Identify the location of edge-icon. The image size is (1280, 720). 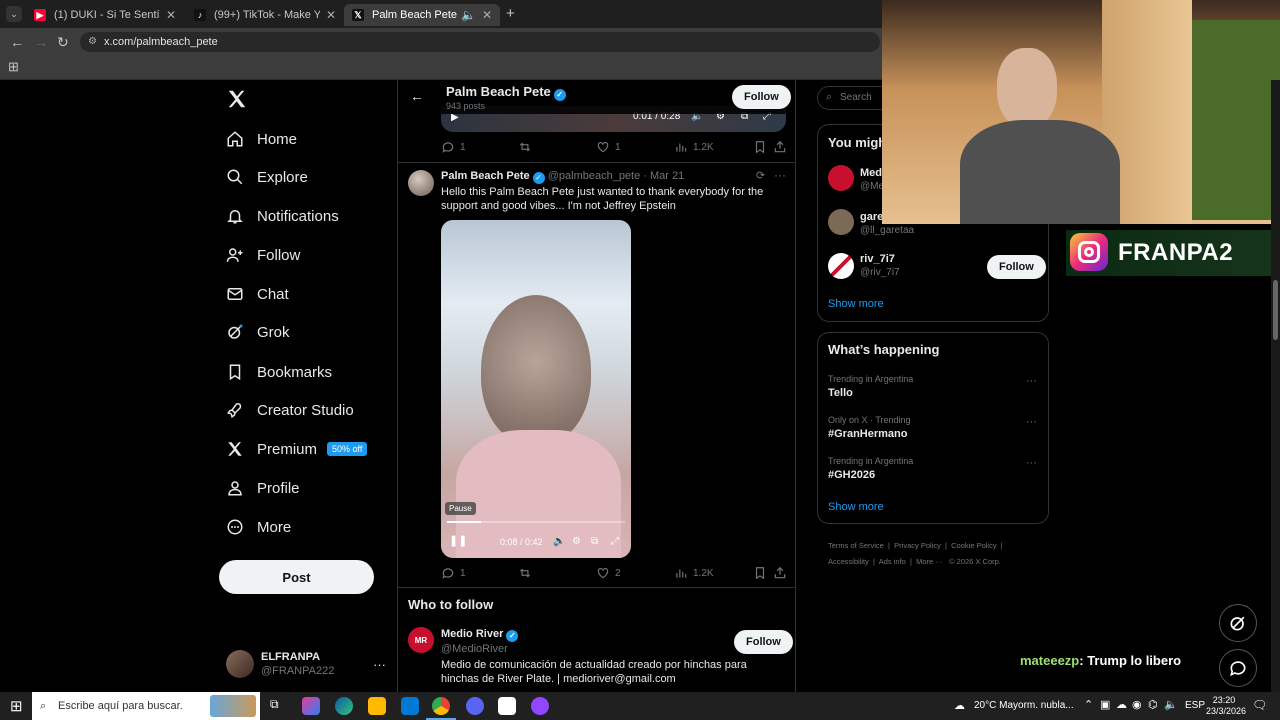
(344, 706).